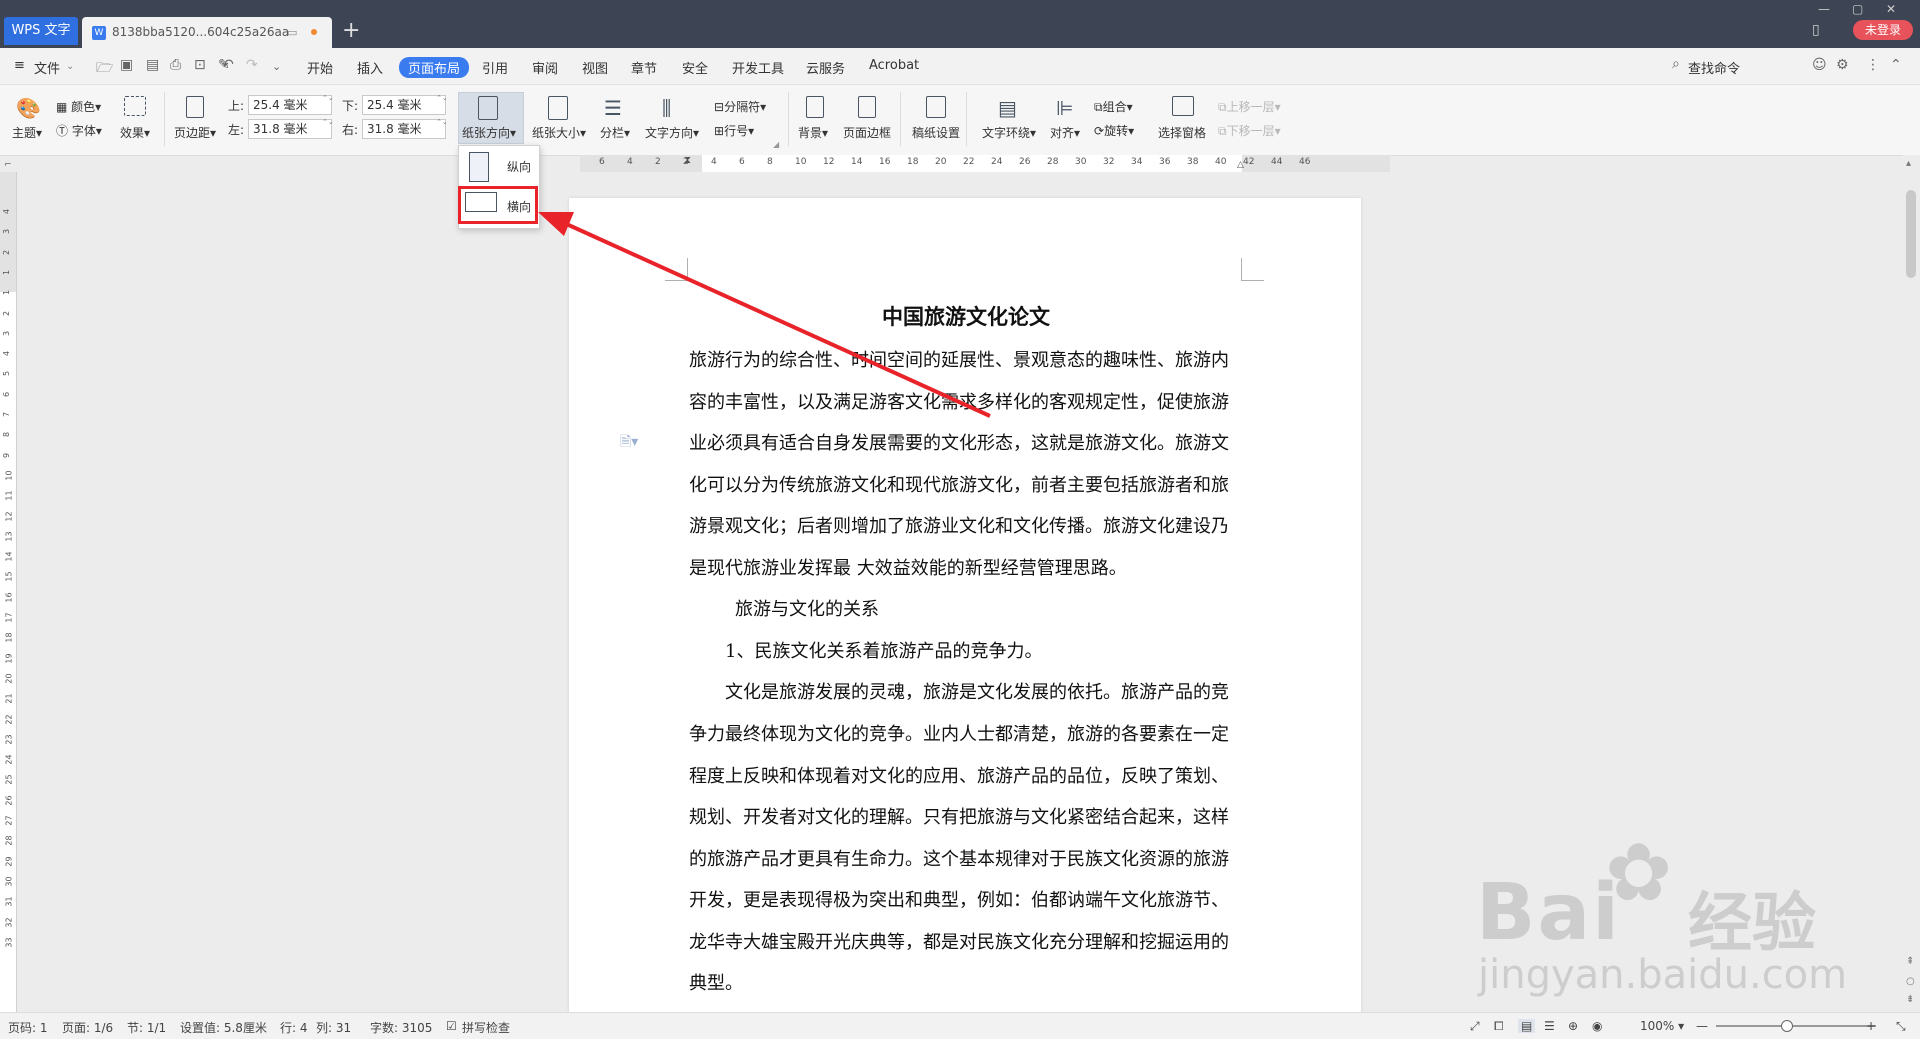 The width and height of the screenshot is (1920, 1039). Describe the element at coordinates (401, 1027) in the screenshot. I see `status-word-count: 字数: 3105` at that location.